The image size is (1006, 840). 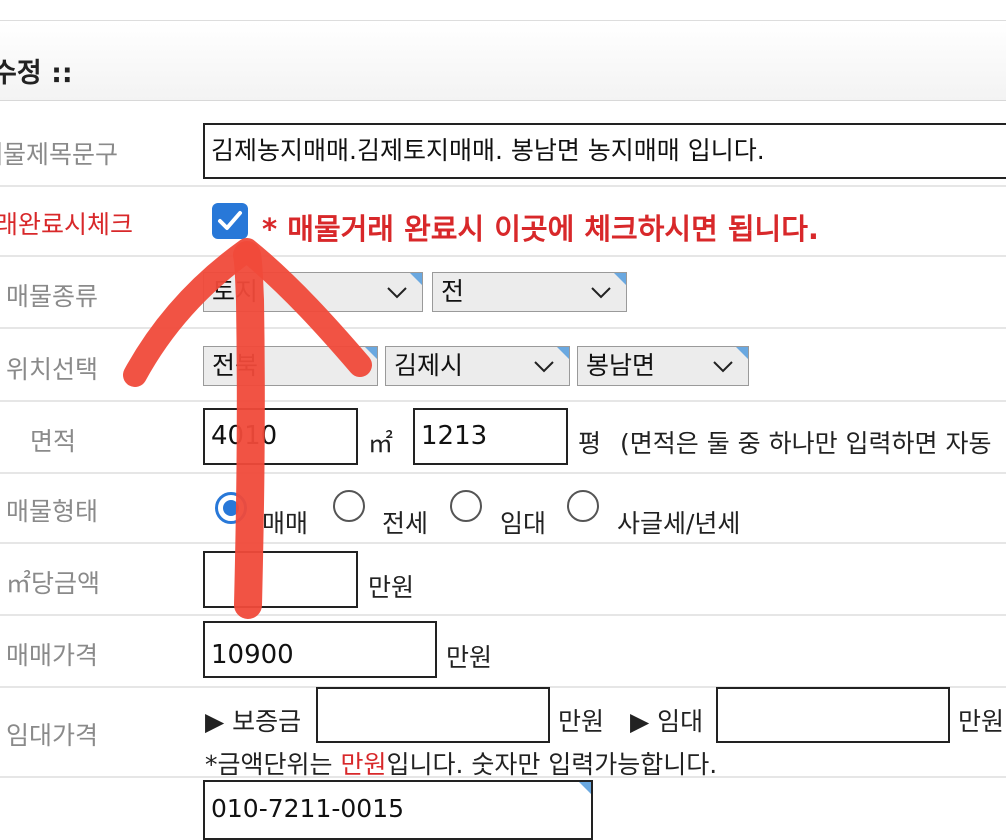 I want to click on location-town-select: 봉남면, so click(x=663, y=366).